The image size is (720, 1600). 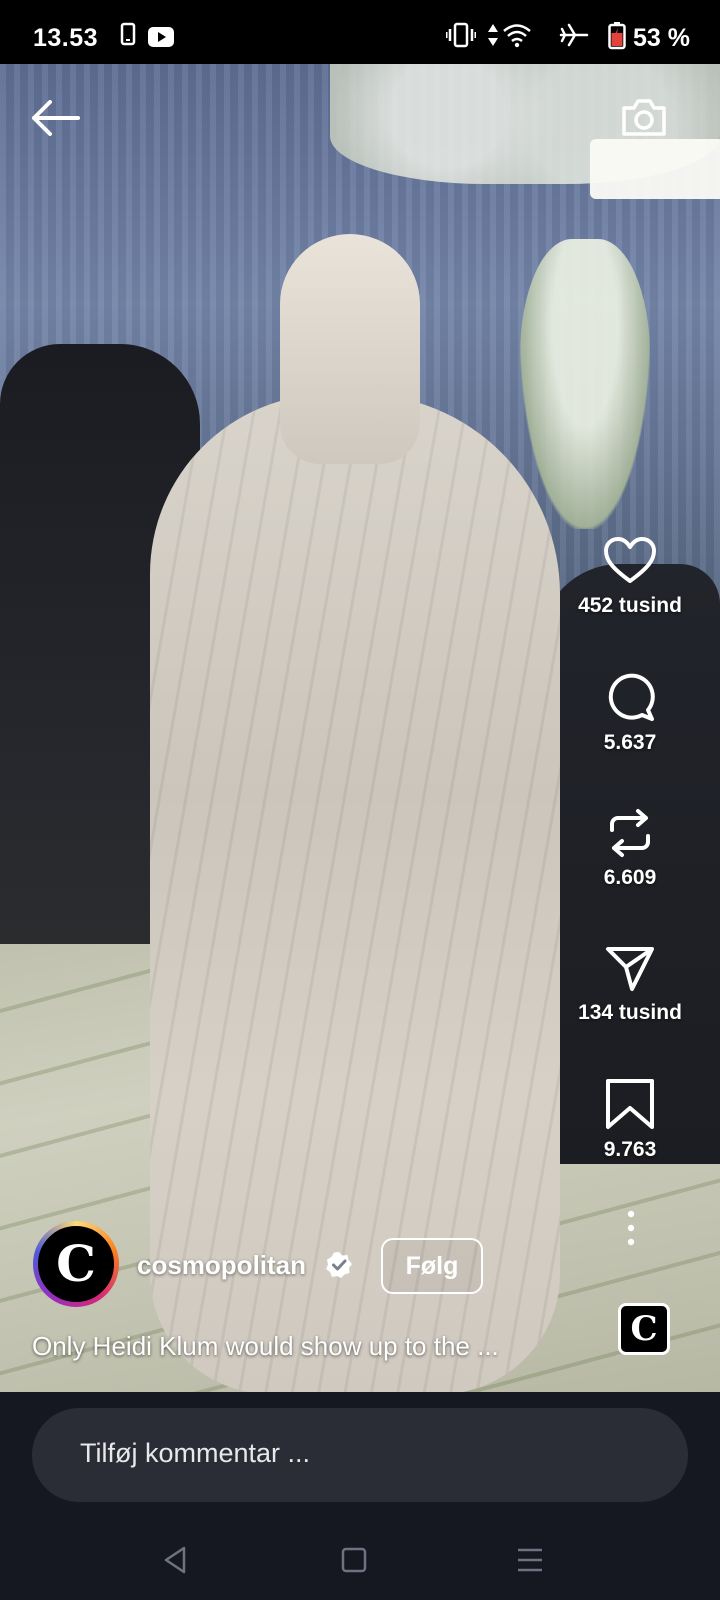 I want to click on share-count: 134 tusind, so click(x=630, y=1012).